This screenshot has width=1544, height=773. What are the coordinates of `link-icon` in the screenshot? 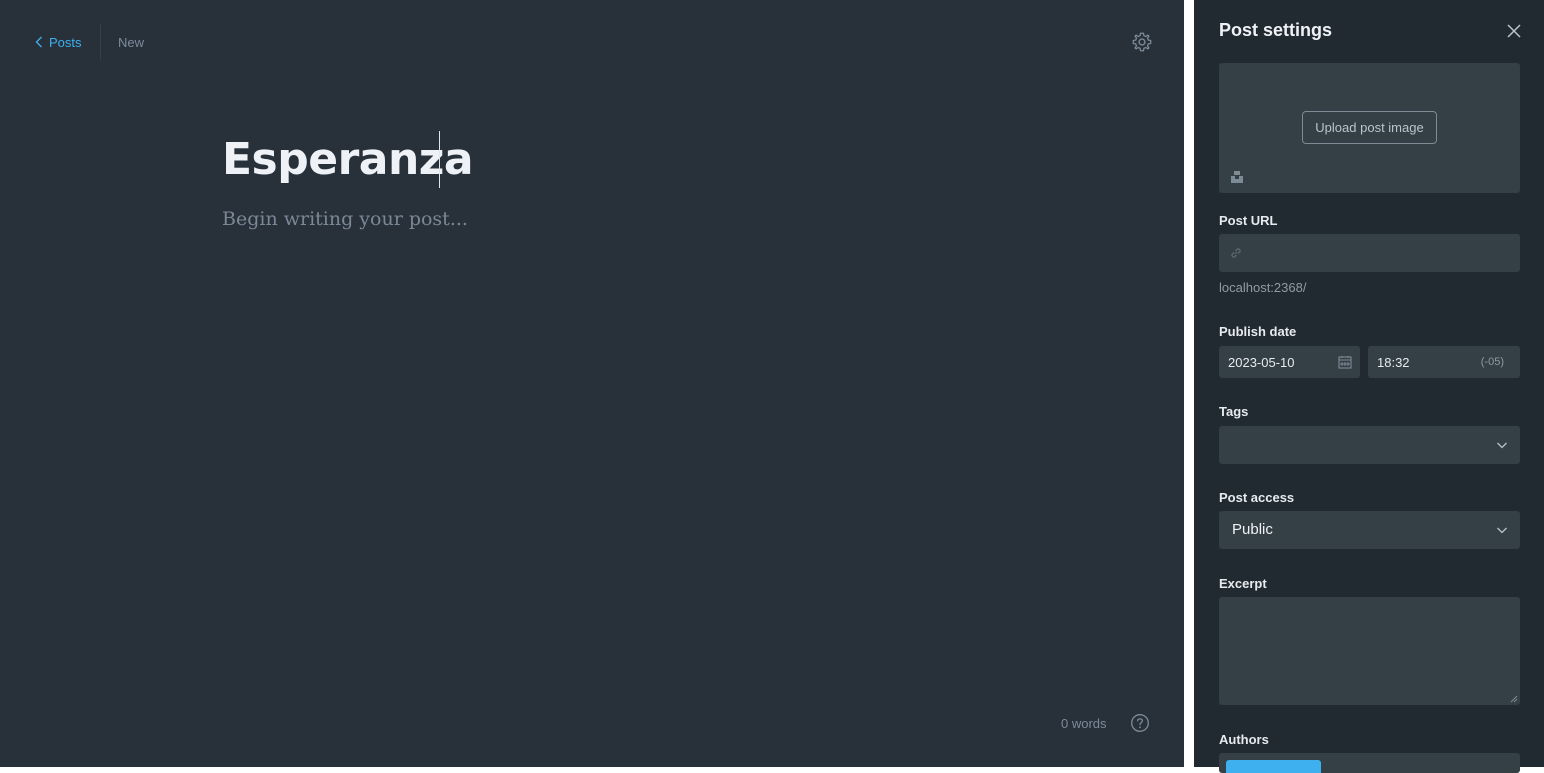 It's located at (1236, 253).